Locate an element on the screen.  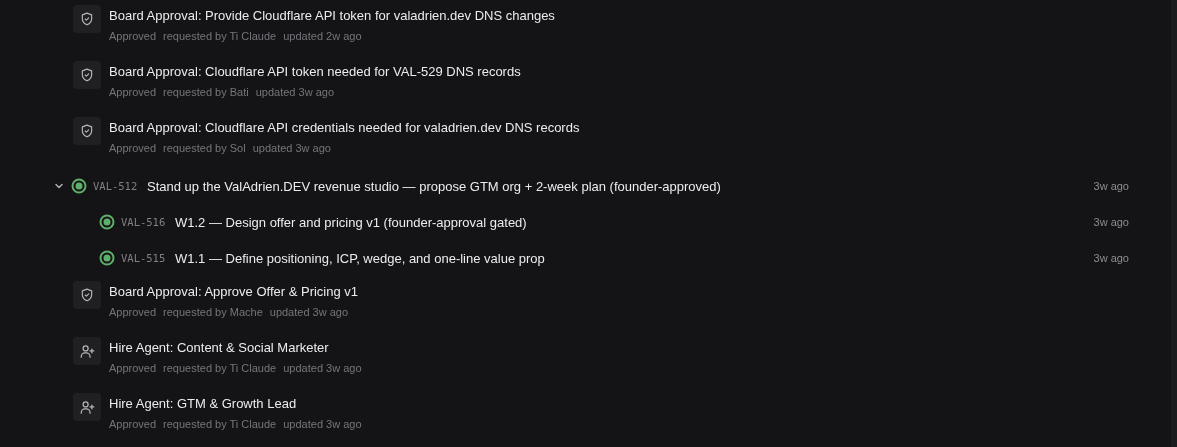
requester-text: requested by Sol is located at coordinates (204, 148).